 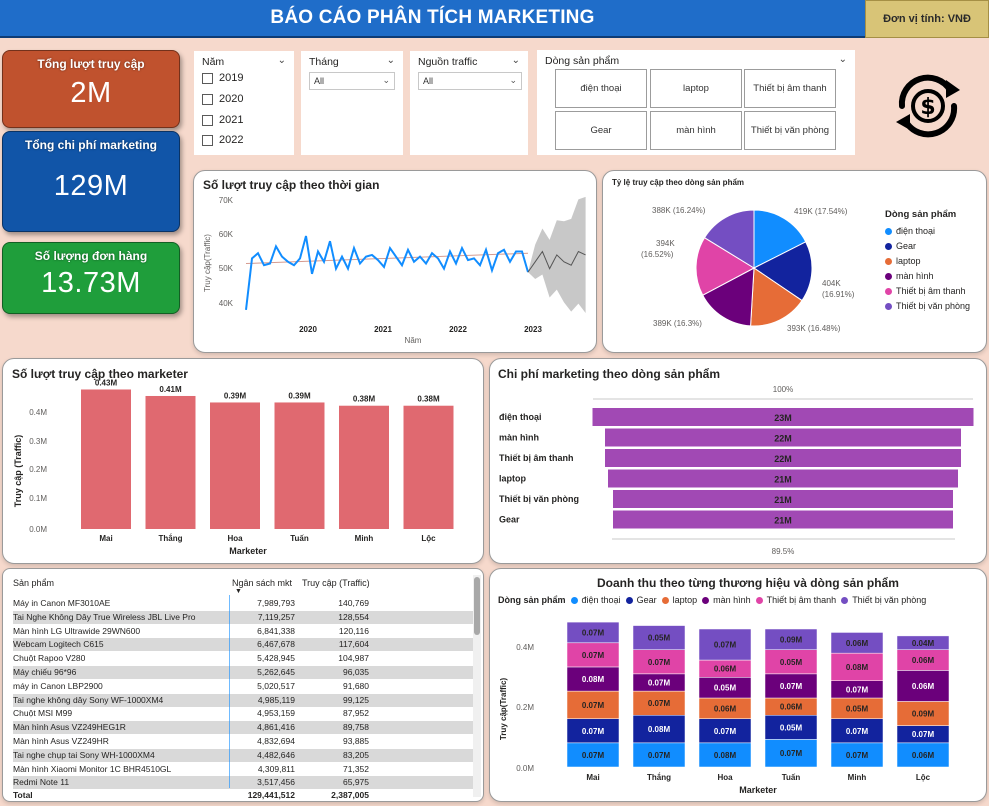 I want to click on x-axis-label: Năm, so click(x=413, y=340).